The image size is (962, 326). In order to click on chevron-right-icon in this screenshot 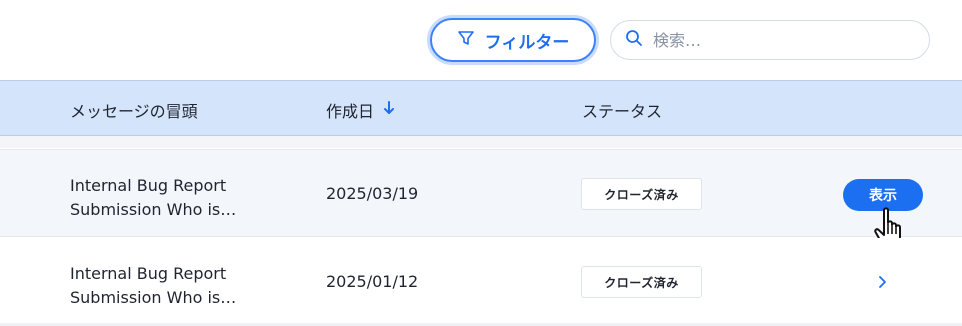, I will do `click(882, 282)`.